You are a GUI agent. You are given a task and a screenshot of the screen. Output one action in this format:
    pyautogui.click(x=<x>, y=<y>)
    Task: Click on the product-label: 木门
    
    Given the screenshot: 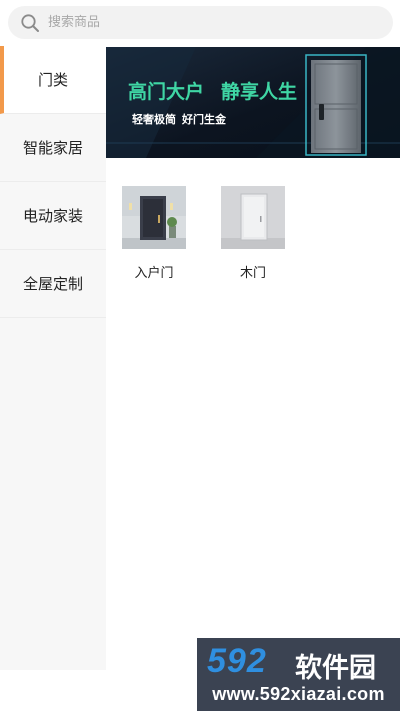 What is the action you would take?
    pyautogui.click(x=252, y=273)
    